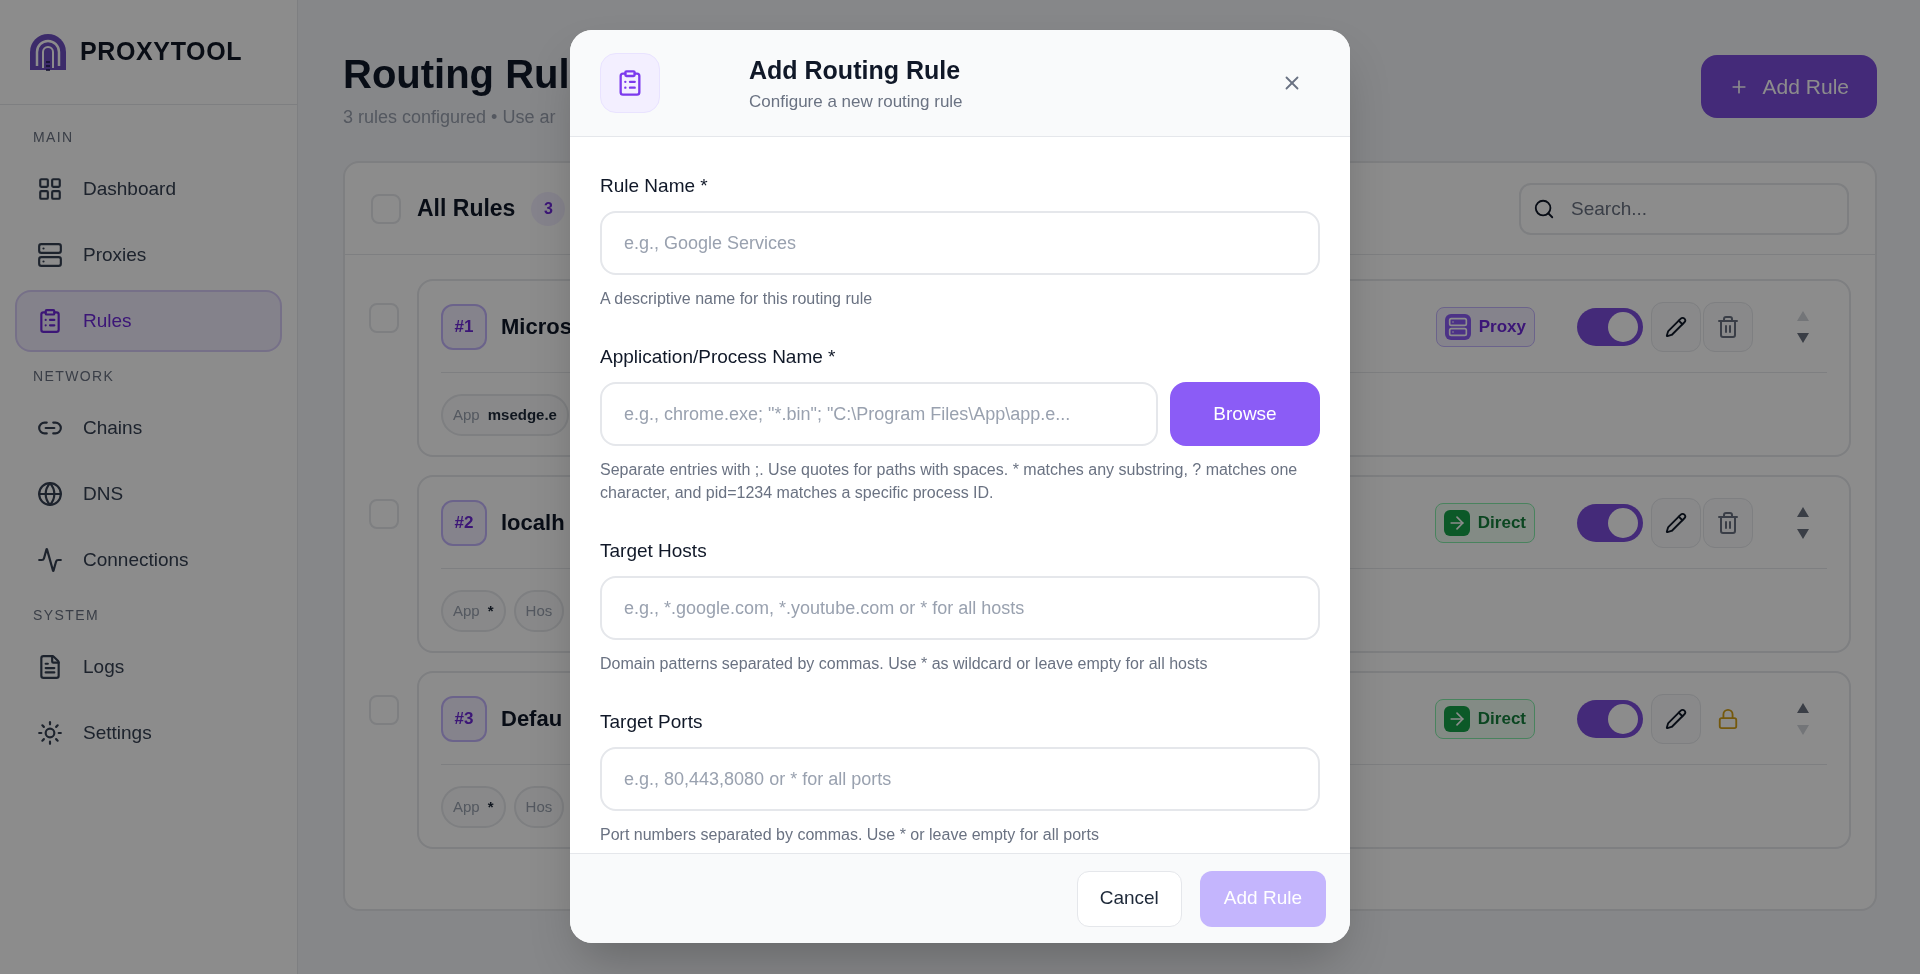 The height and width of the screenshot is (974, 1920). Describe the element at coordinates (1544, 208) in the screenshot. I see `search-icon` at that location.